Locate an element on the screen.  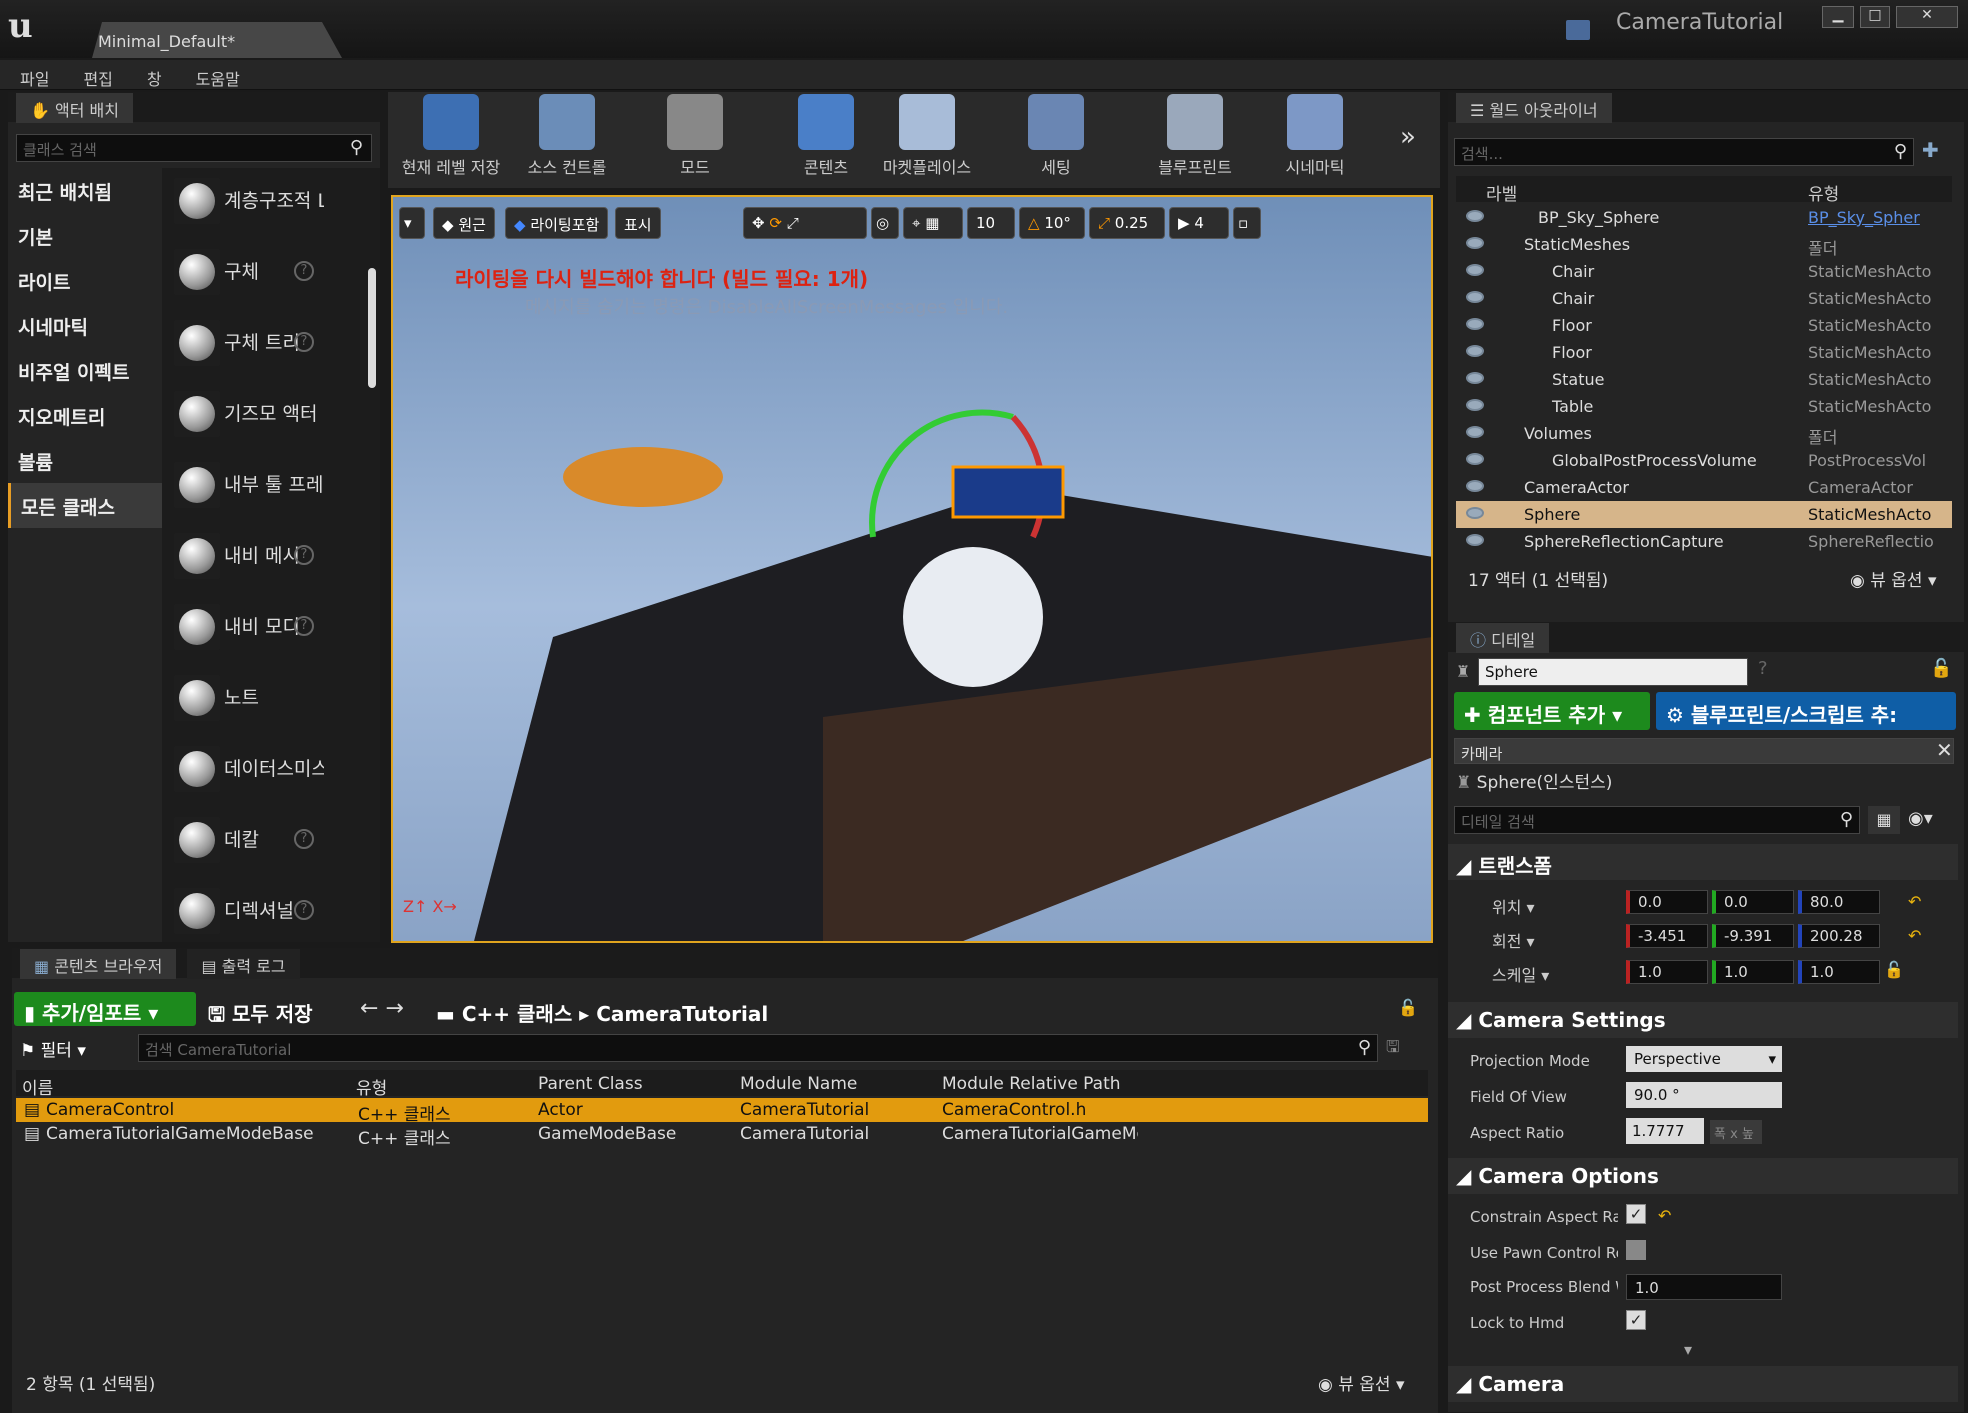
rotation-label: 회전 ▾ is located at coordinates (1513, 940).